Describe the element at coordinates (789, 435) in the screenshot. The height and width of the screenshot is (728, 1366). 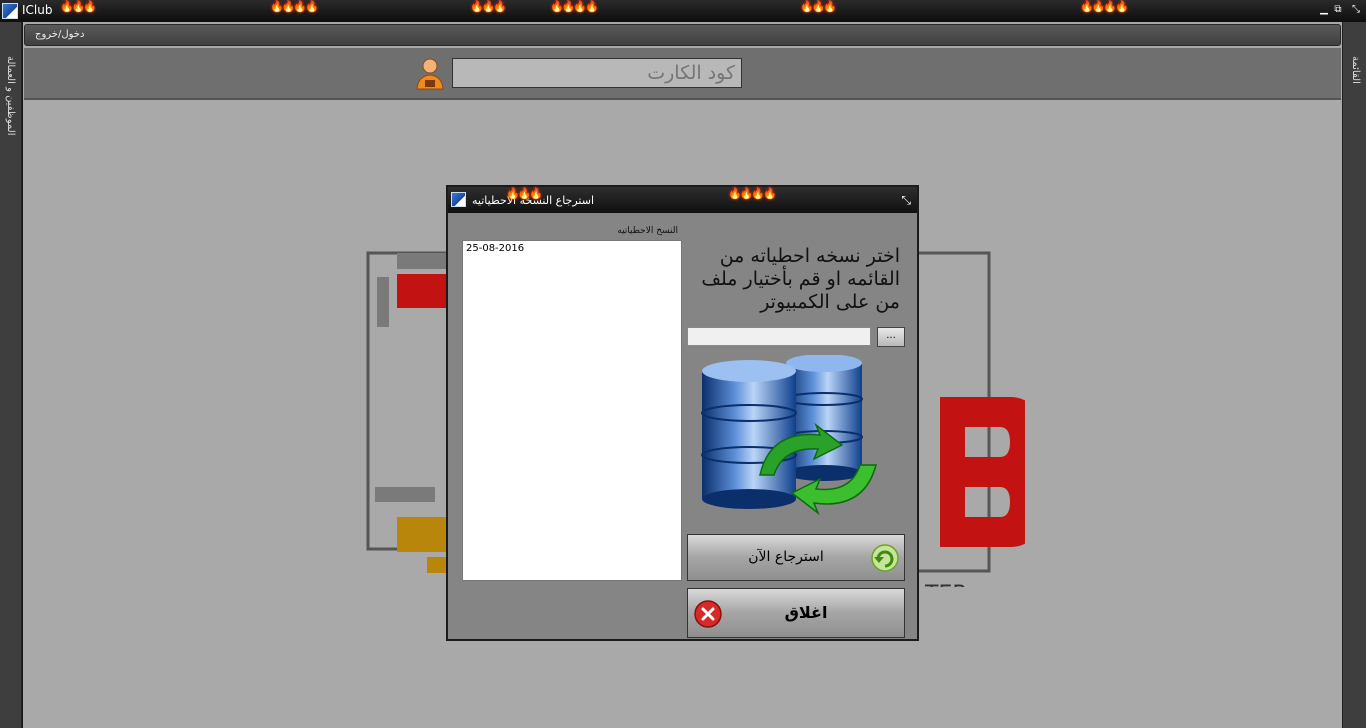
I see `database-restore-icon` at that location.